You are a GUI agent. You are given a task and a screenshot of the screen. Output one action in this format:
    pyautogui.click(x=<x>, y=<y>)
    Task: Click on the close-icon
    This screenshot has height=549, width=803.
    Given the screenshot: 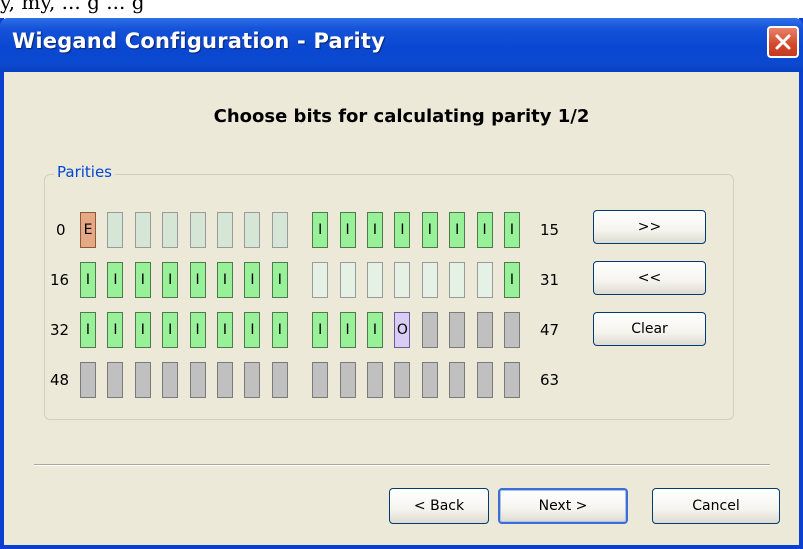 What is the action you would take?
    pyautogui.click(x=783, y=42)
    